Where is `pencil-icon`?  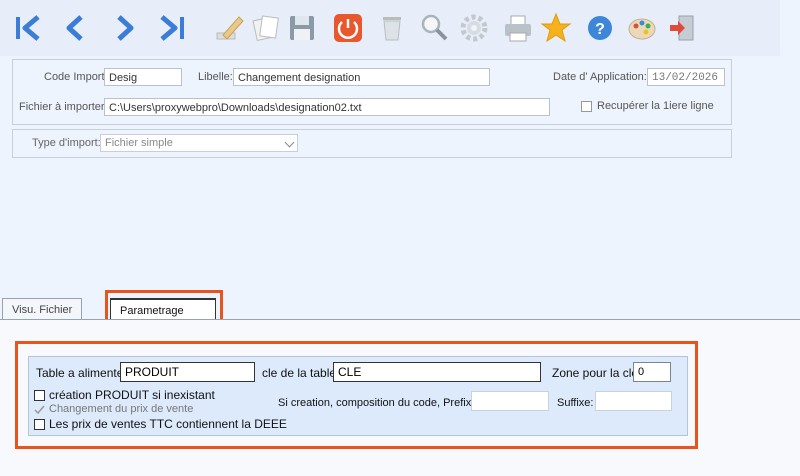 pencil-icon is located at coordinates (230, 28).